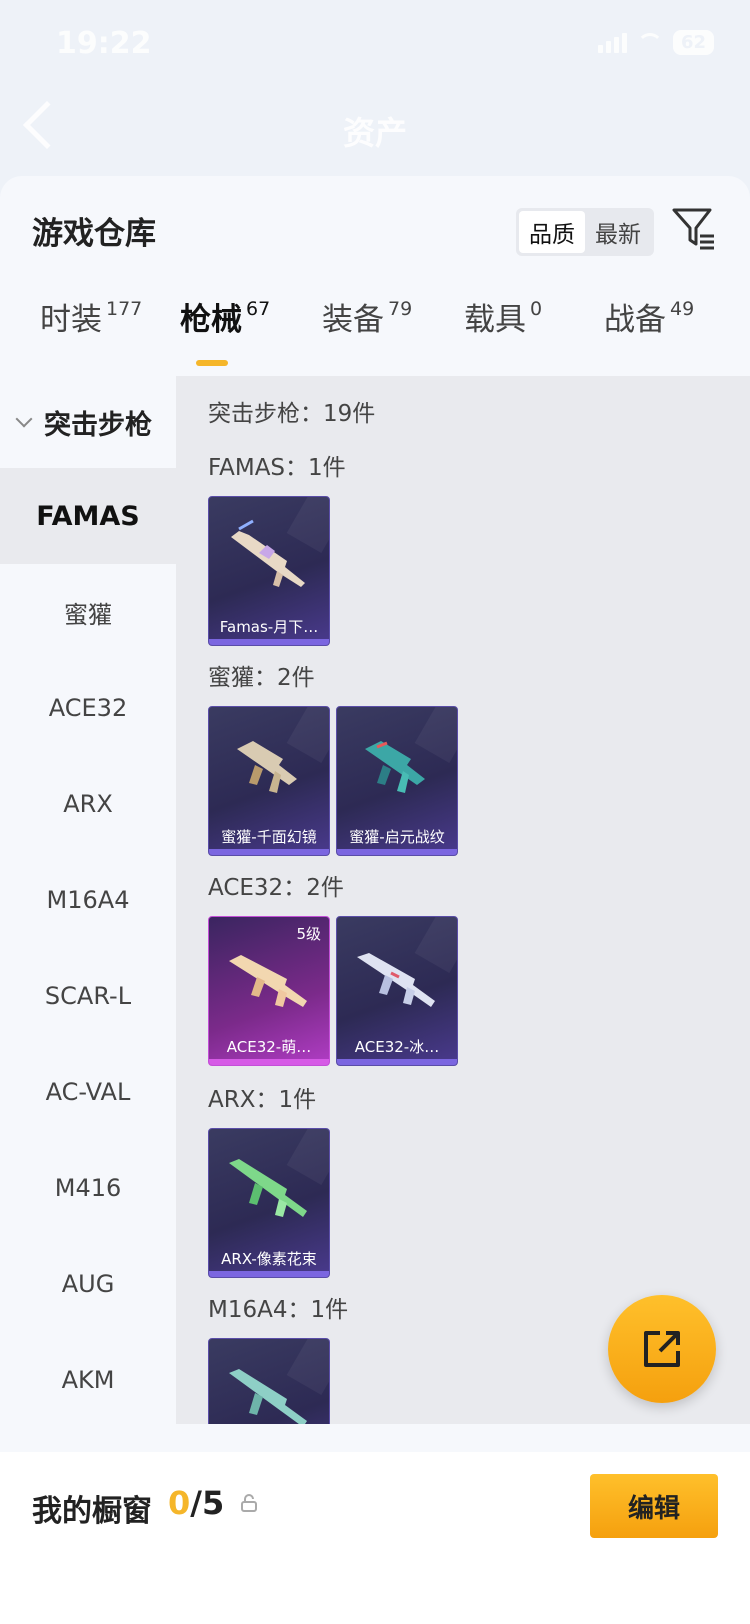 Image resolution: width=750 pixels, height=1624 pixels. I want to click on item-name: ARX-像素花束, so click(269, 1259).